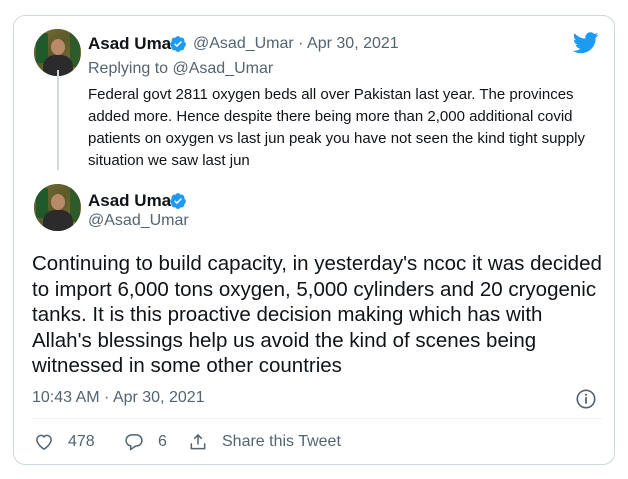 The height and width of the screenshot is (479, 628). Describe the element at coordinates (296, 44) in the screenshot. I see `handle-date: @Asad_Umar · Apr 30, 2021` at that location.